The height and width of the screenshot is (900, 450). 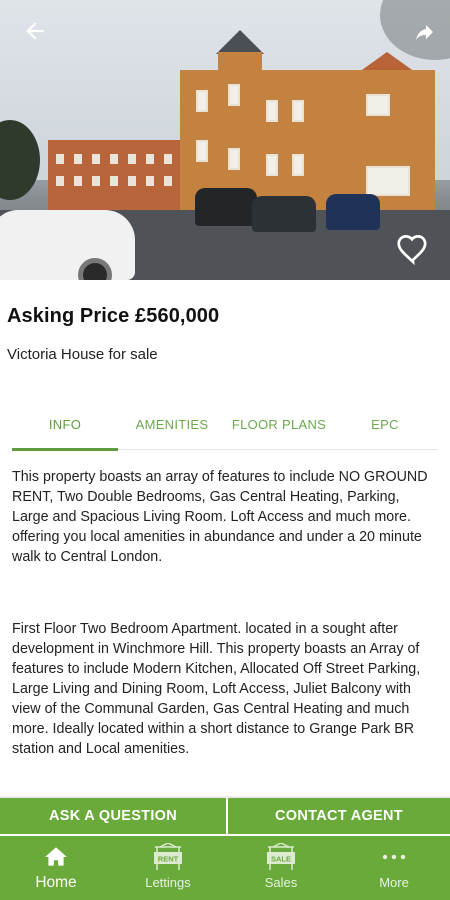 I want to click on share-button, so click(x=424, y=32).